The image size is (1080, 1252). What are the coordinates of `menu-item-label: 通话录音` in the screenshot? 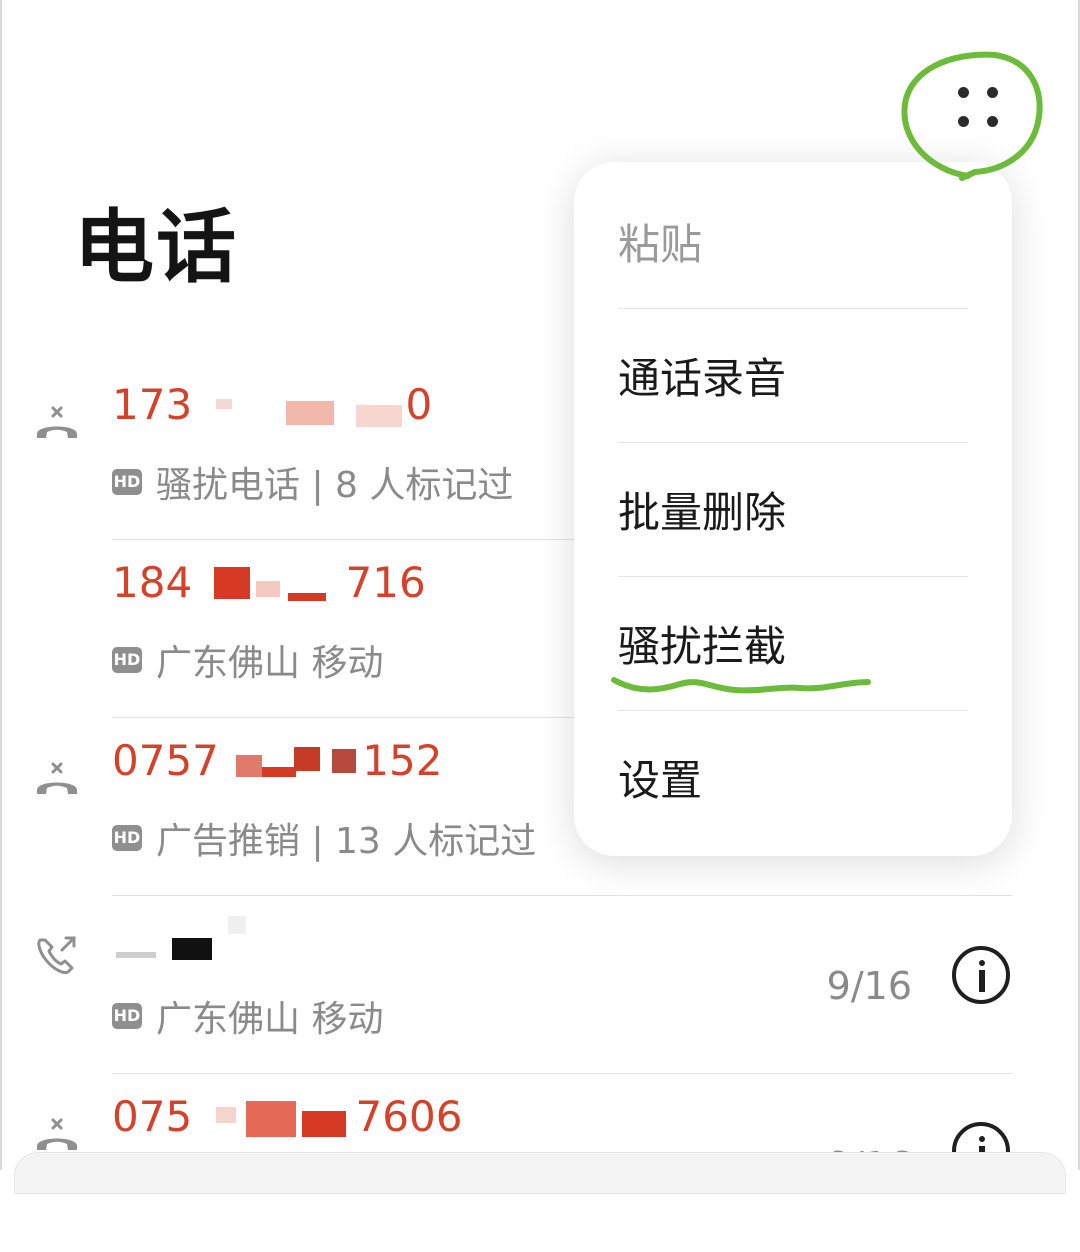 It's located at (702, 378).